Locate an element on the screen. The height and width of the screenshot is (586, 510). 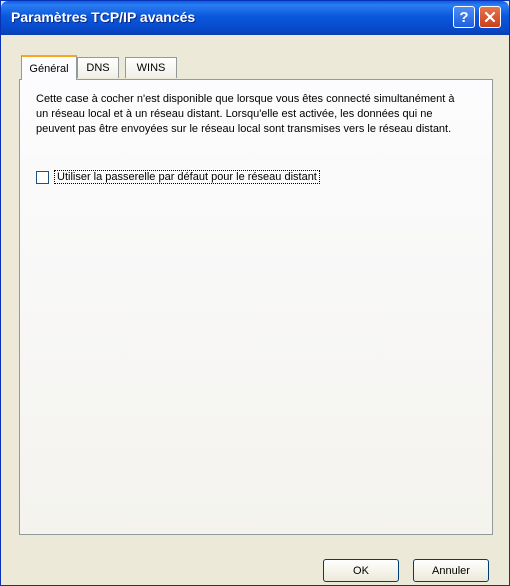
tab-dns: DNS is located at coordinates (98, 67).